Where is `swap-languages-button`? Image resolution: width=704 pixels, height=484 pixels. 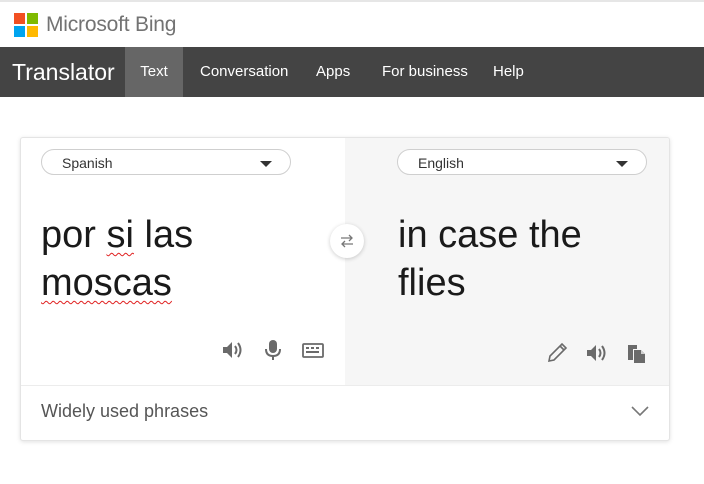 swap-languages-button is located at coordinates (347, 241).